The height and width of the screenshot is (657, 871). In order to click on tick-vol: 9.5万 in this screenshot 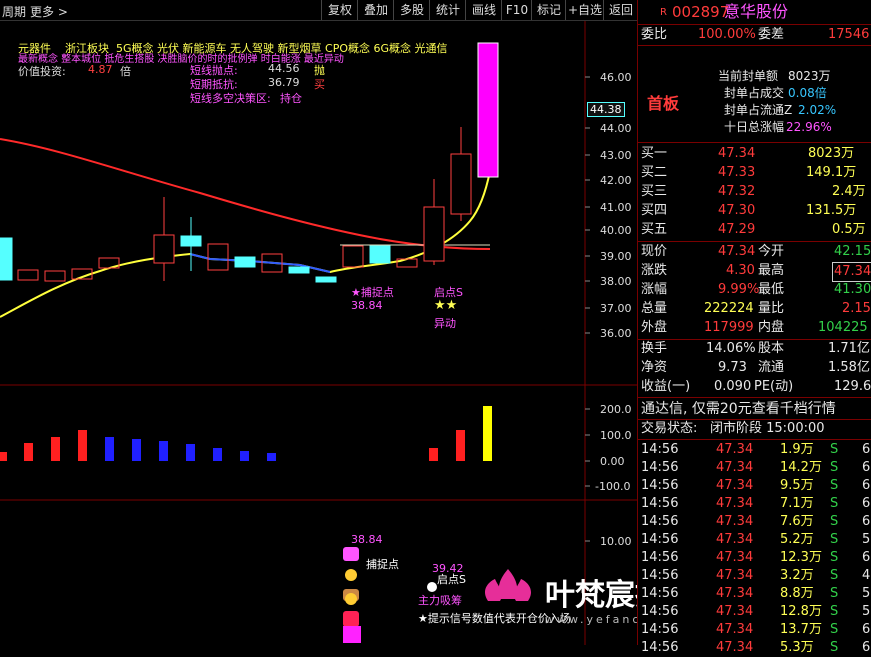, I will do `click(797, 485)`.